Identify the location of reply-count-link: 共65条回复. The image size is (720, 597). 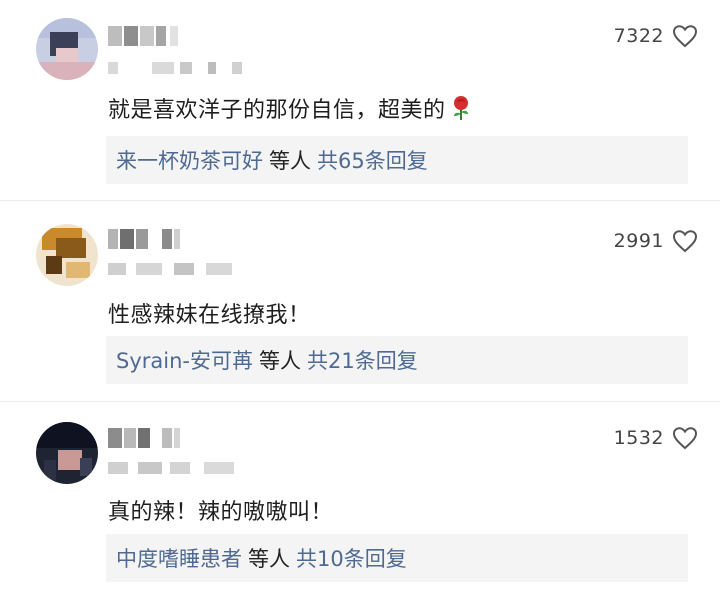
(372, 160).